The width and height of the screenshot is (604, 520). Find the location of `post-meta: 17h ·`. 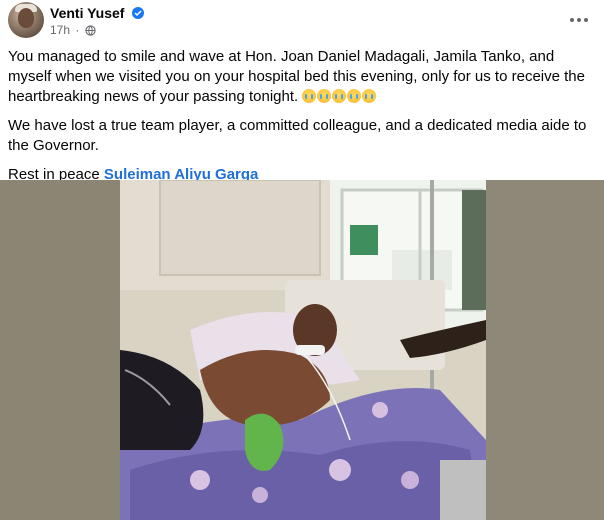

post-meta: 17h · is located at coordinates (73, 31).